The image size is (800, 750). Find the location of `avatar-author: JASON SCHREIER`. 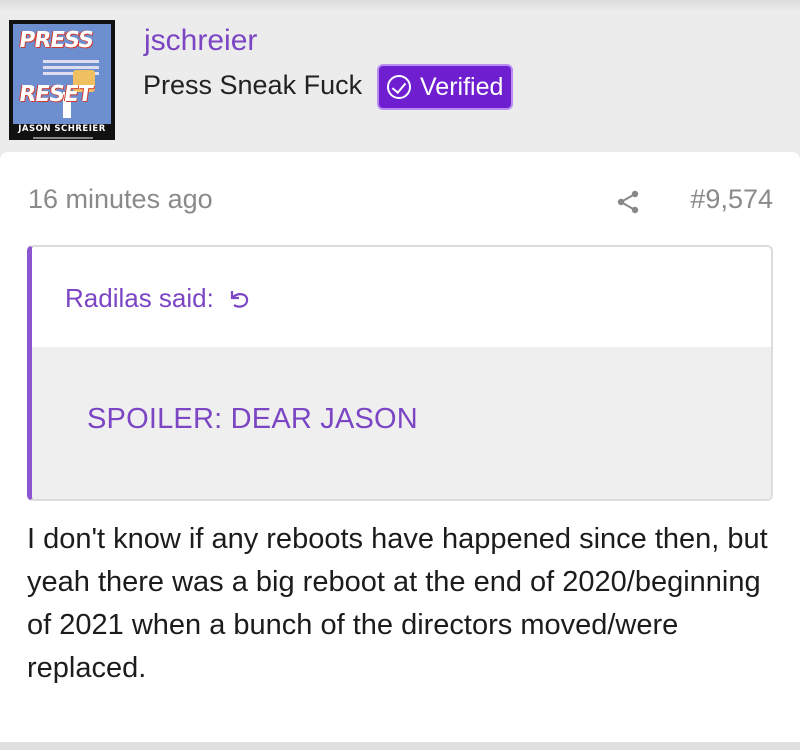

avatar-author: JASON SCHREIER is located at coordinates (62, 129).